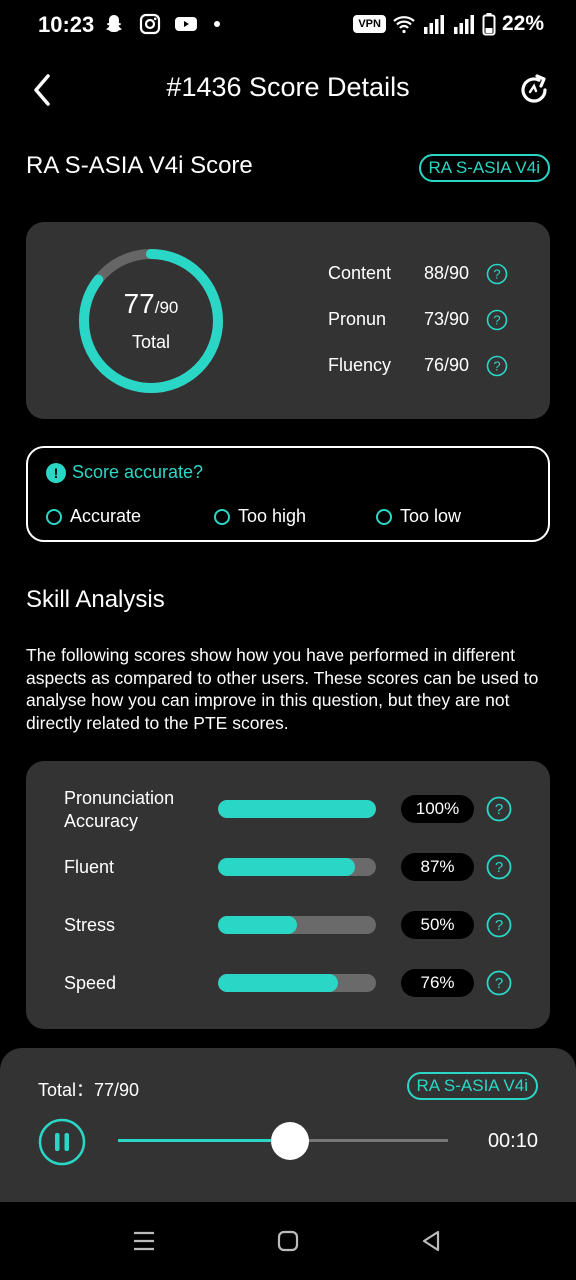 Image resolution: width=576 pixels, height=1280 pixels. I want to click on menu-icon, so click(144, 1241).